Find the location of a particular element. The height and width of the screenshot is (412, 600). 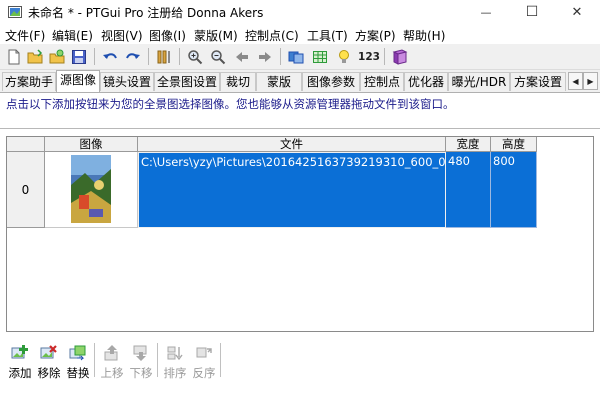

remove-button: 移除 is located at coordinates (49, 359).